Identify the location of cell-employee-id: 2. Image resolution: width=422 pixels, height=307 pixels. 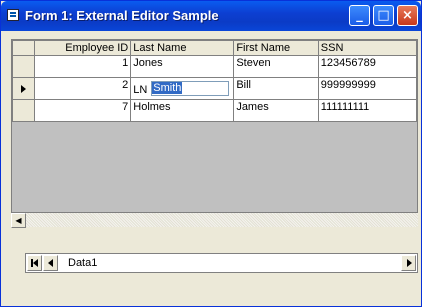
(82, 88).